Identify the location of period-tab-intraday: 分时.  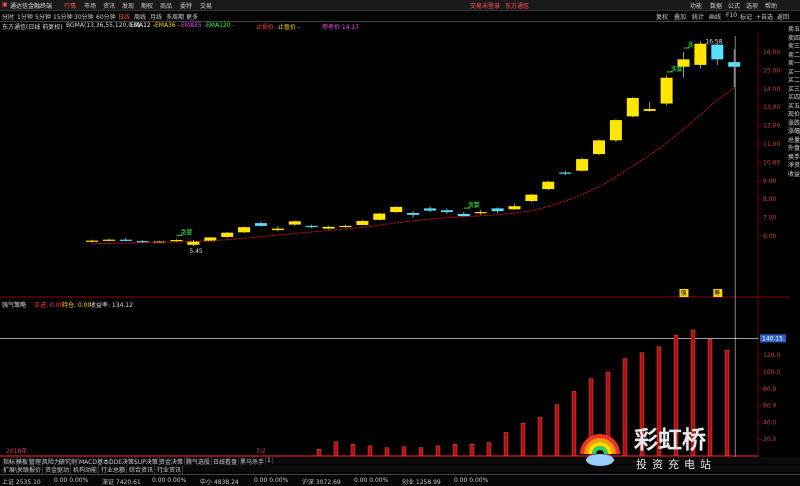
(8, 16).